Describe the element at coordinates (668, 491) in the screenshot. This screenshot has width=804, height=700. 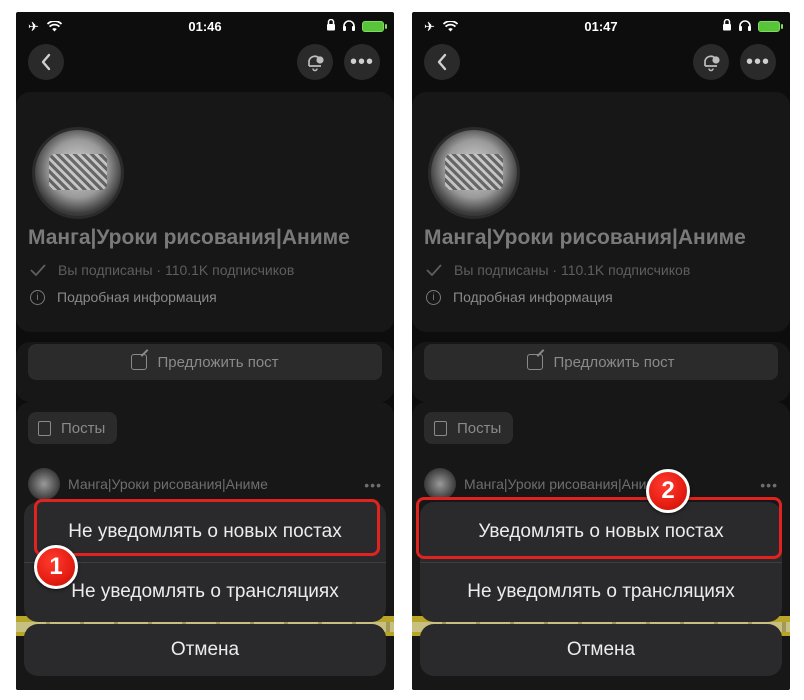
I see `step-badge-2: 2` at that location.